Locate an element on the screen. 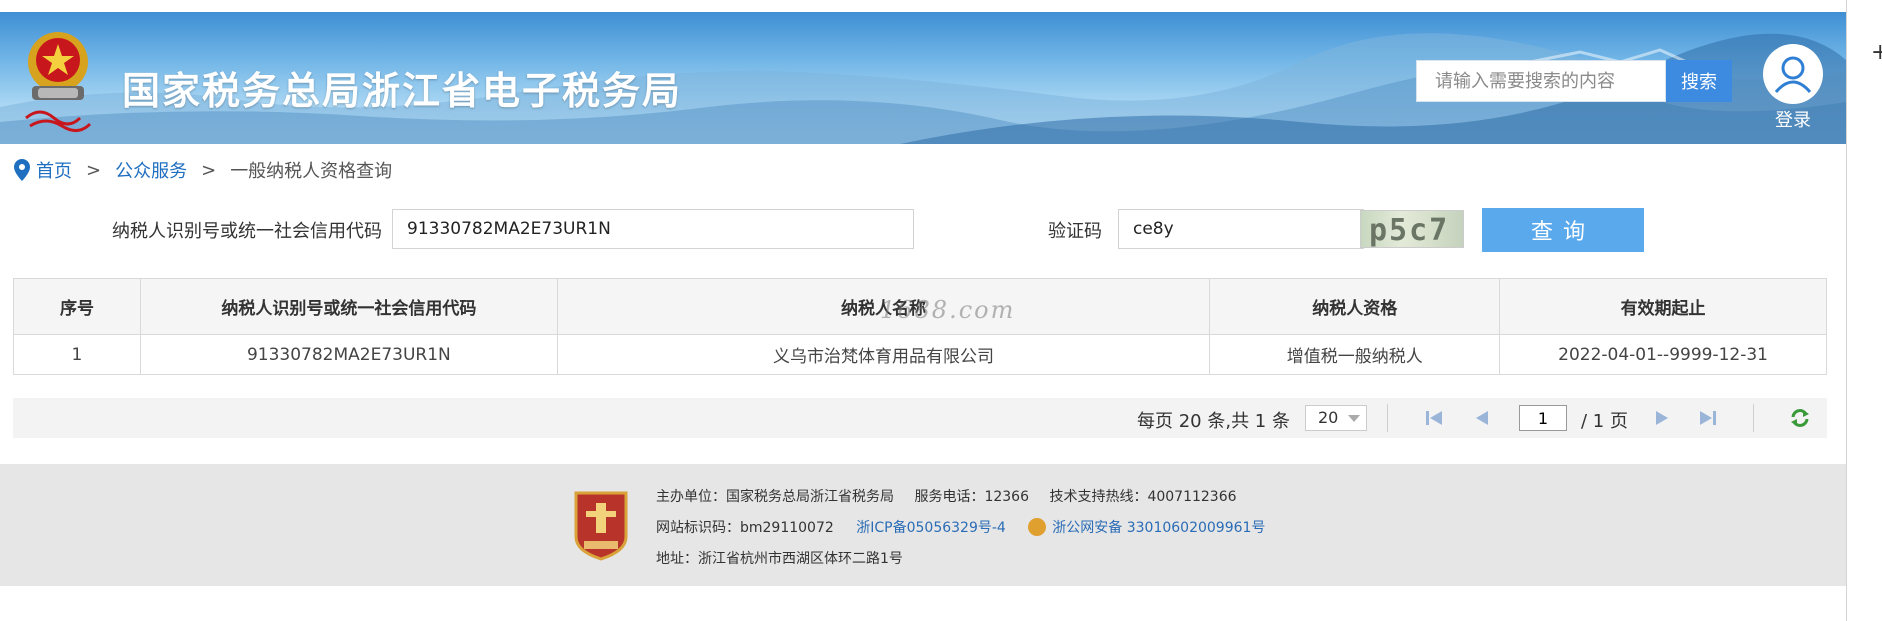 The height and width of the screenshot is (621, 1882). page-size-select: 20 is located at coordinates (1336, 418).